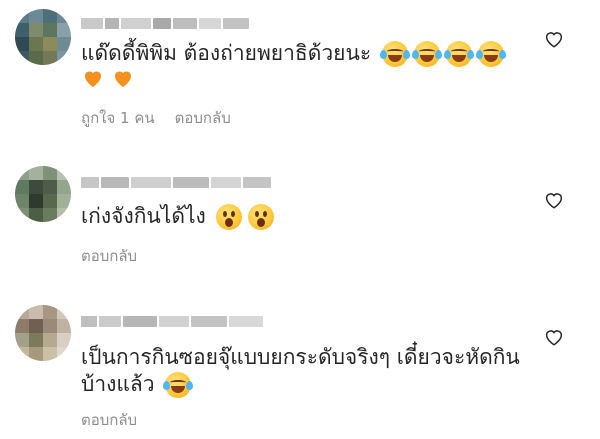 This screenshot has height=439, width=600. I want to click on comment-hearts, so click(111, 82).